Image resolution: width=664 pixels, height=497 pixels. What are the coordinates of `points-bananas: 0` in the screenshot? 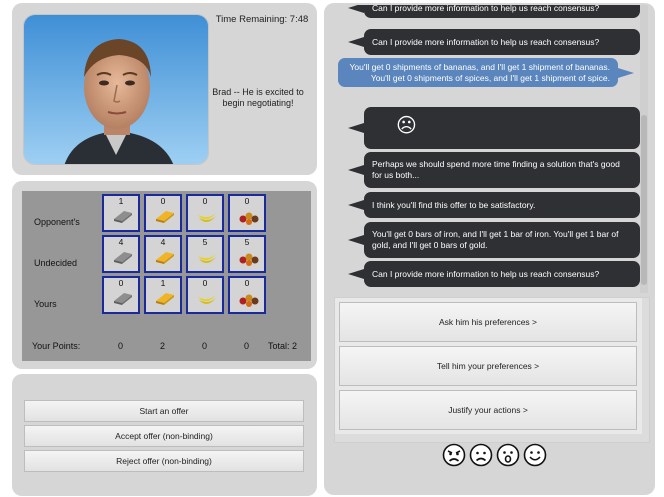 It's located at (205, 346).